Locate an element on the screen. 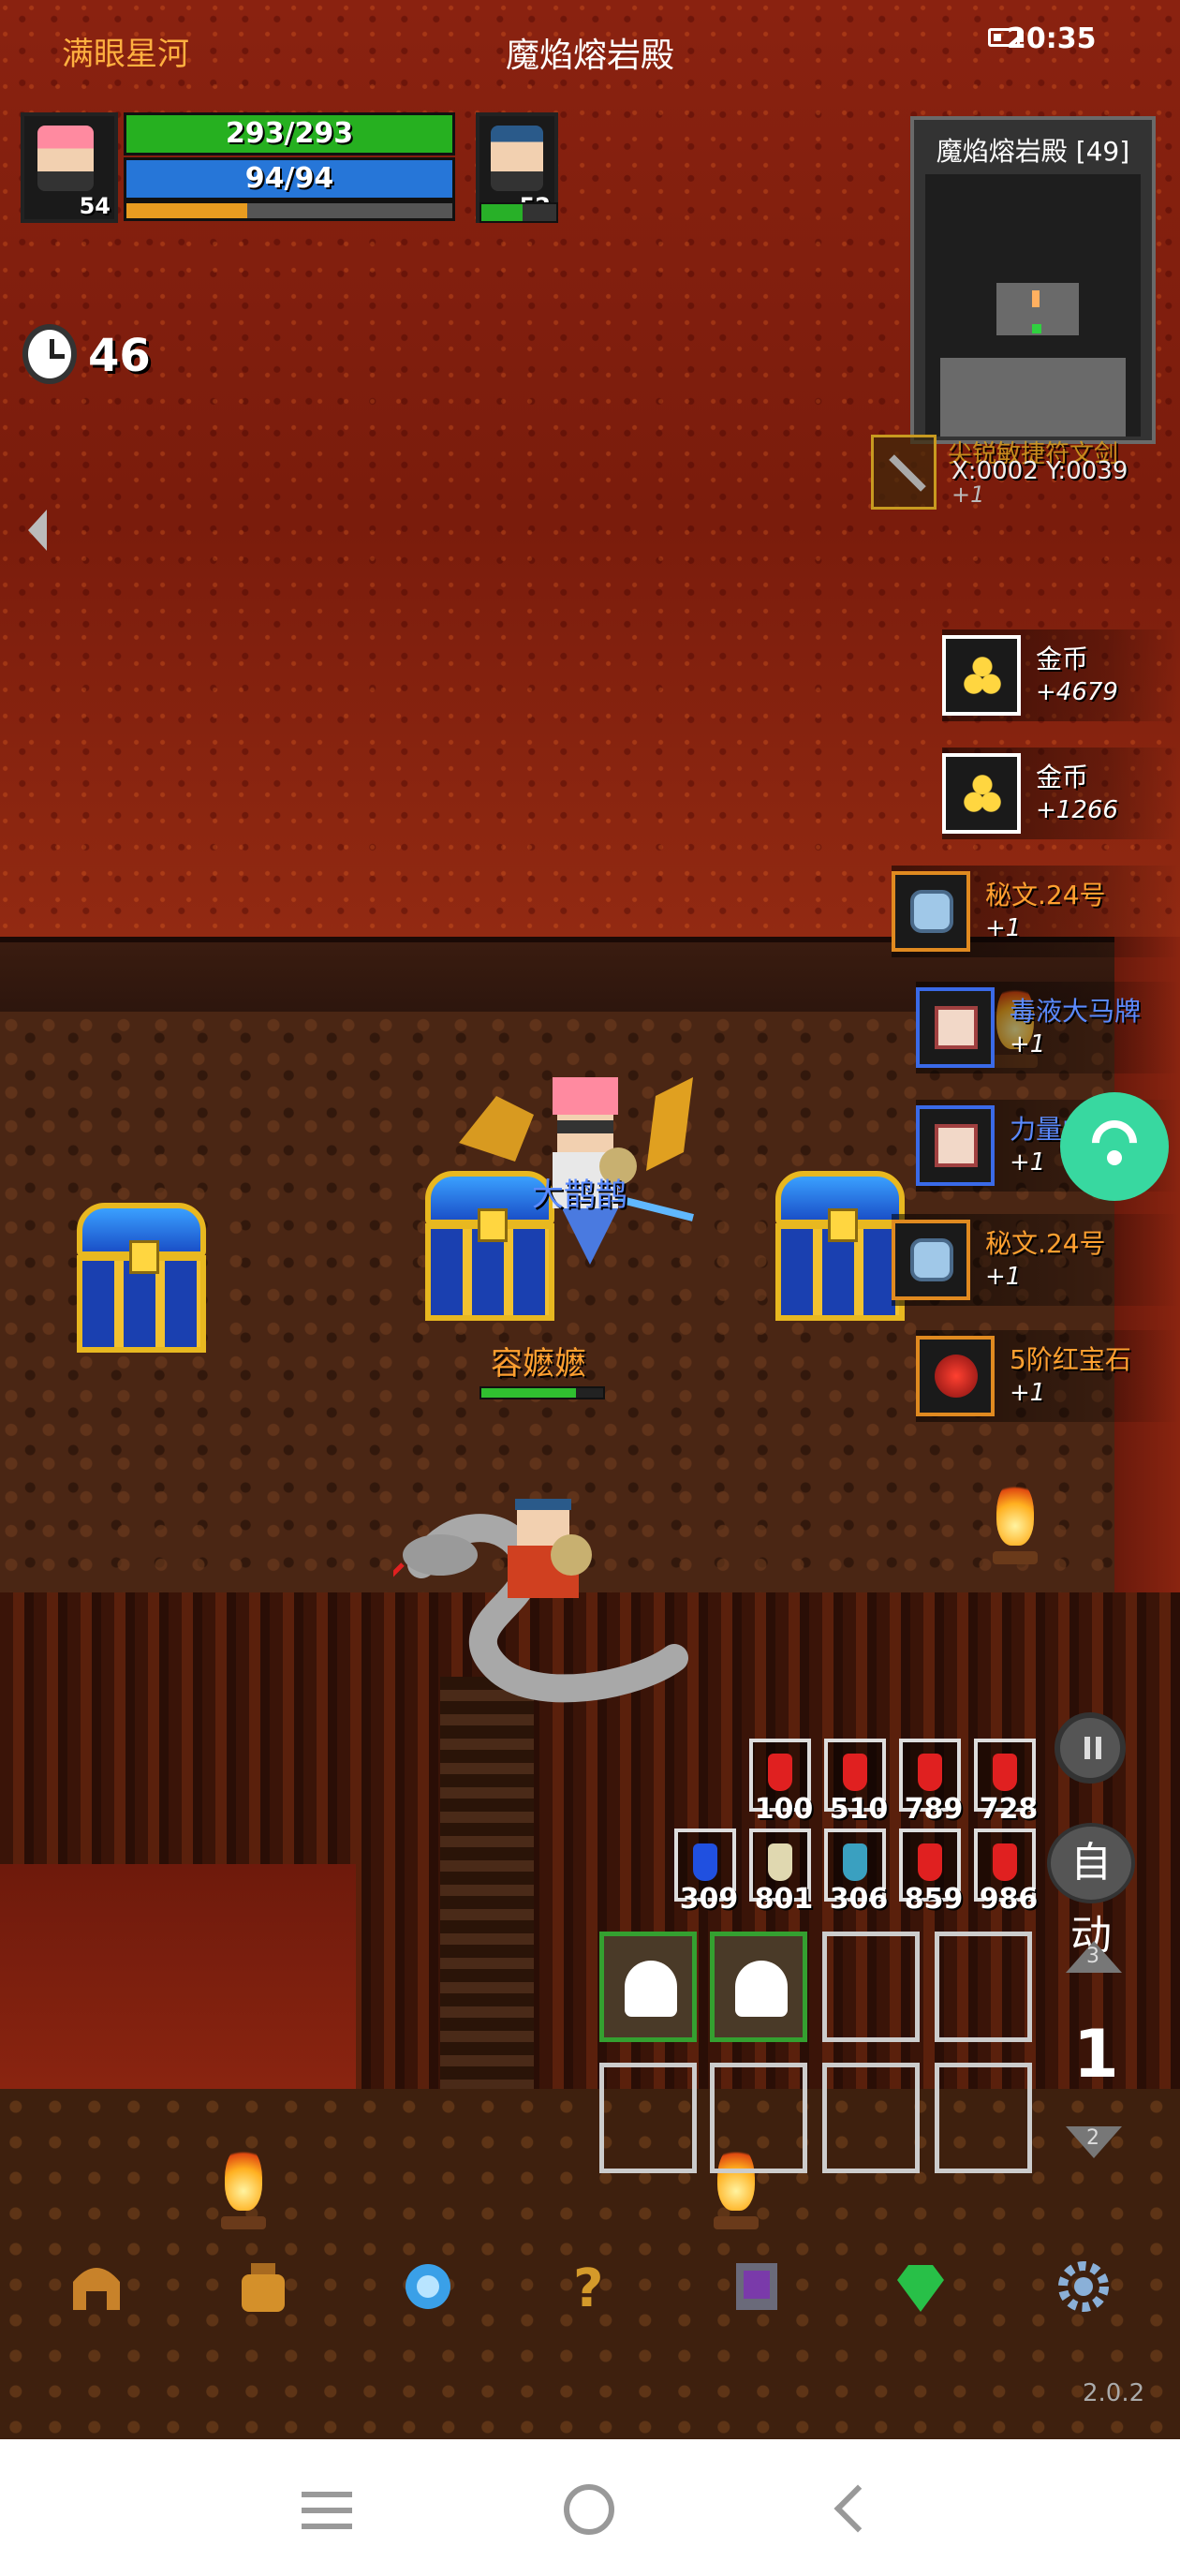 The height and width of the screenshot is (2576, 1180). potion-count: 859 is located at coordinates (934, 1899).